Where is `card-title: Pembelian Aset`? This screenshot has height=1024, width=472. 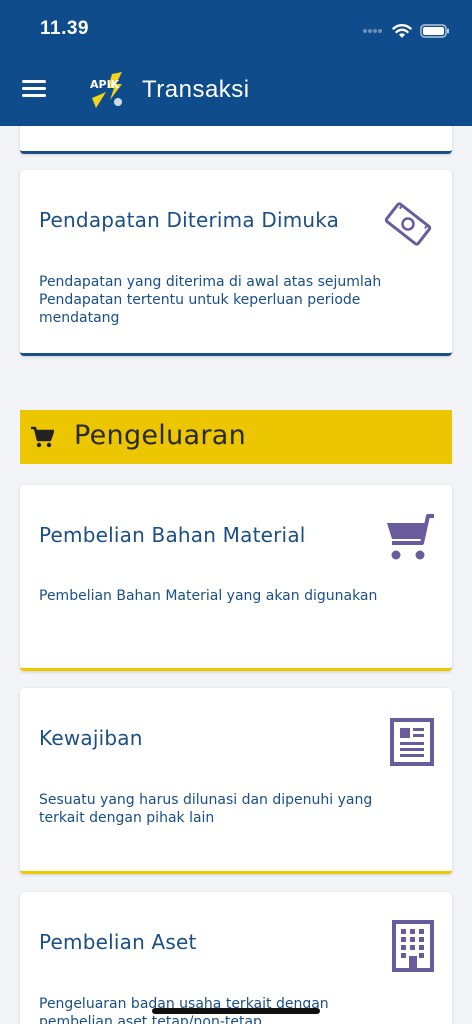 card-title: Pembelian Aset is located at coordinates (118, 942).